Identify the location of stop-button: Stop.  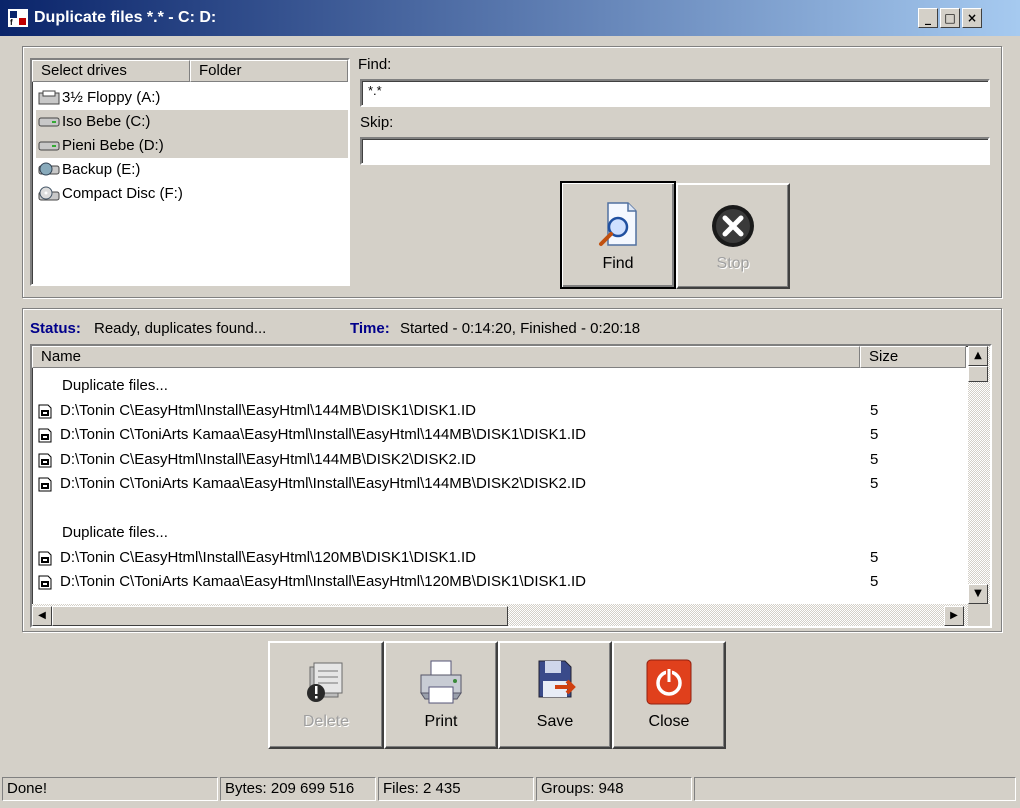
(733, 236).